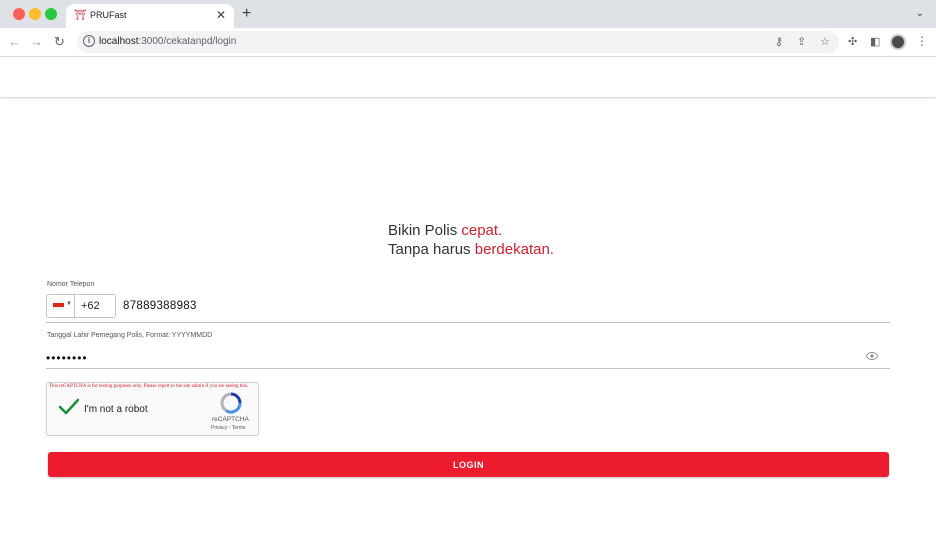 The image size is (936, 534). I want to click on tagline-1-text: Bikin Polis, so click(425, 230).